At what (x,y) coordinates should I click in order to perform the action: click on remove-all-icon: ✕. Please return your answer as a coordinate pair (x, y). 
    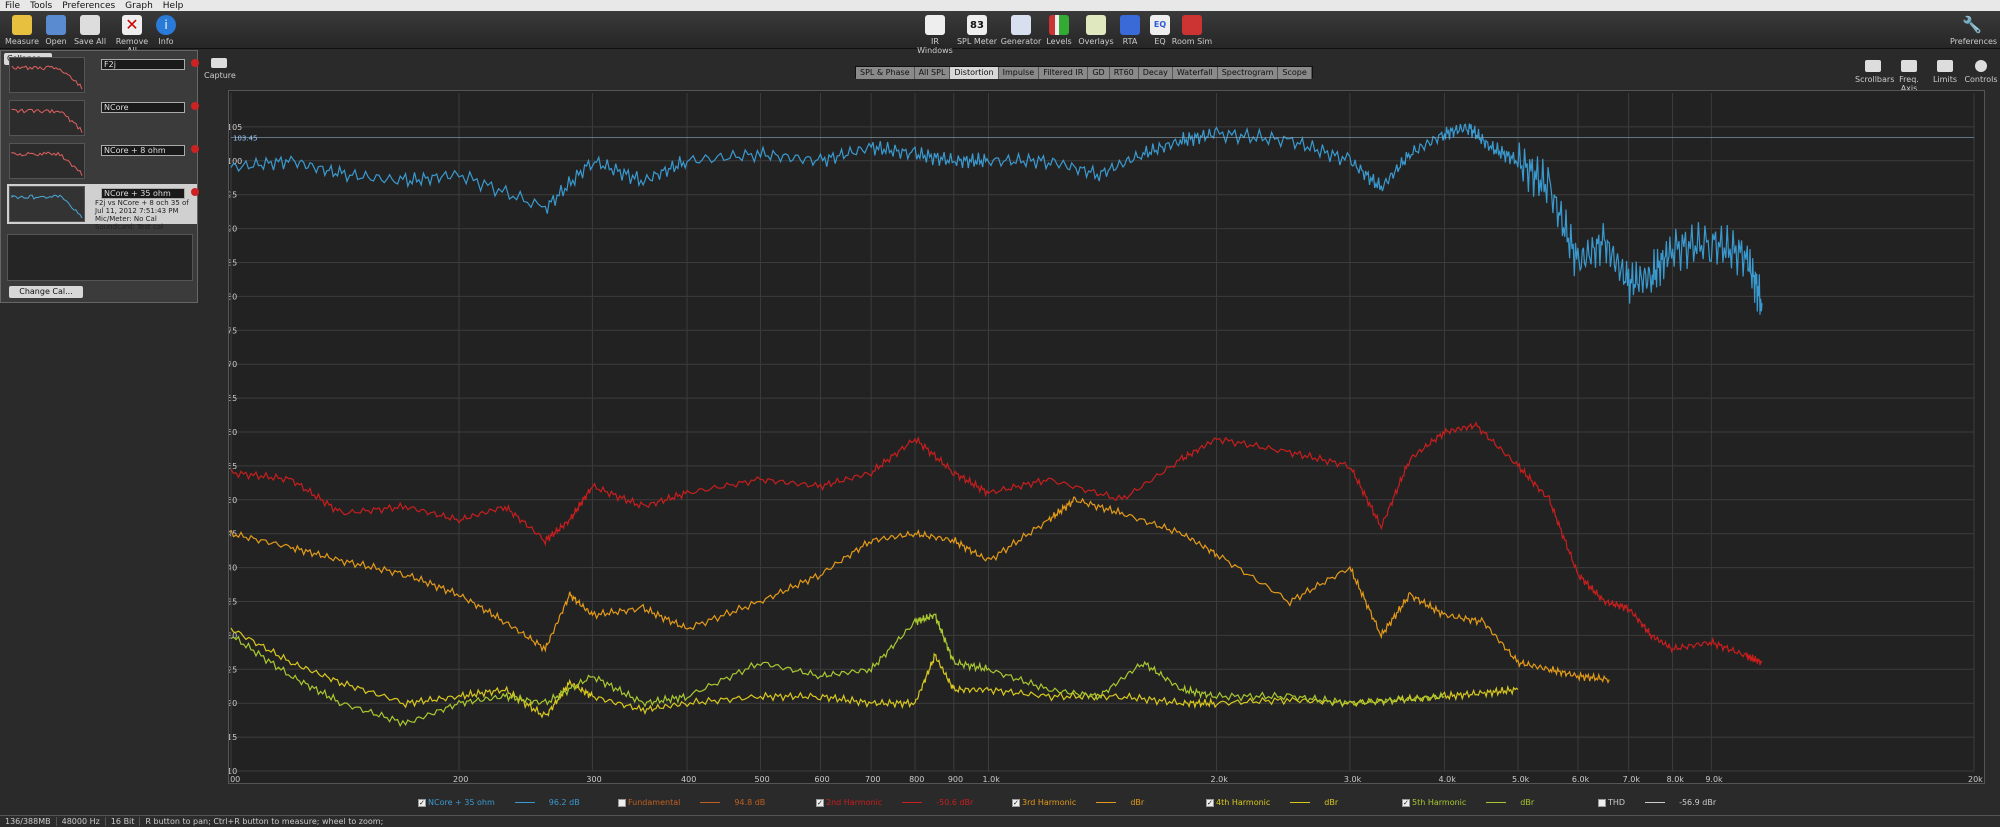
    Looking at the image, I should click on (132, 25).